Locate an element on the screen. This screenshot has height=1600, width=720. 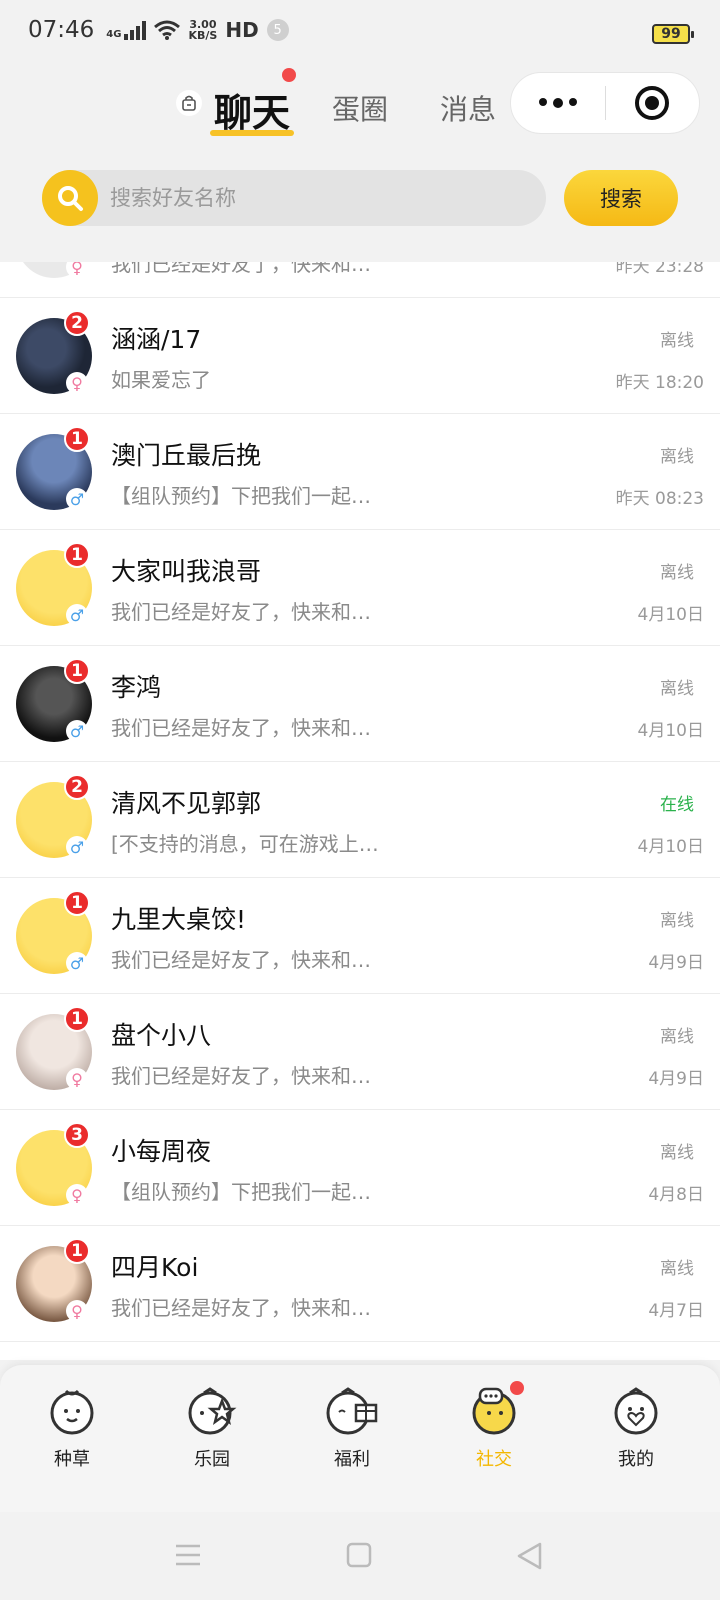
chat-time: 昨天 18:20 is located at coordinates (659, 383).